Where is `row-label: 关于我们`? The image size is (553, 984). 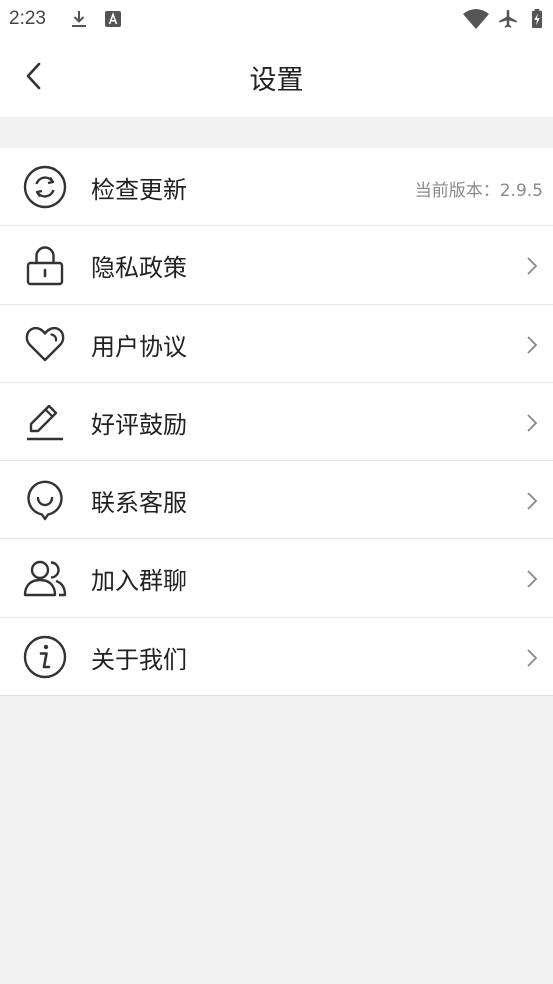
row-label: 关于我们 is located at coordinates (139, 659).